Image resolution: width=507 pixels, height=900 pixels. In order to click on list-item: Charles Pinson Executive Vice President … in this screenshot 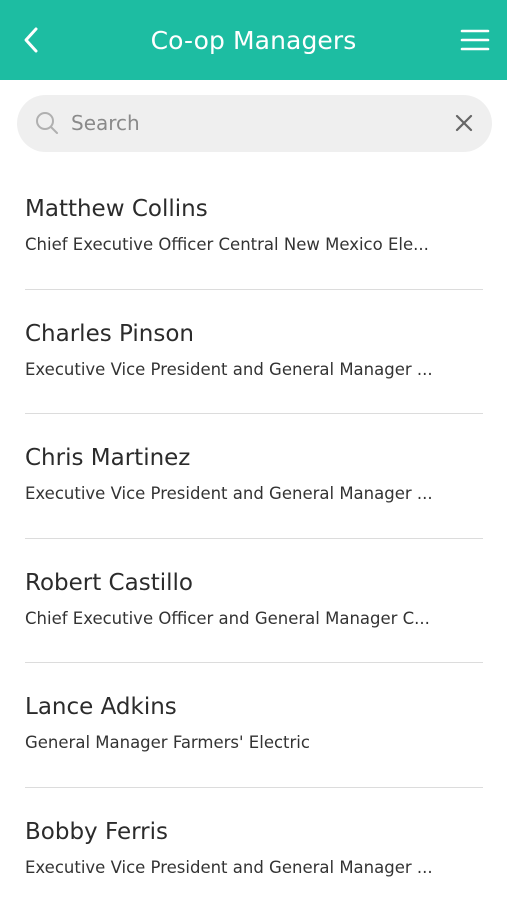, I will do `click(254, 352)`.